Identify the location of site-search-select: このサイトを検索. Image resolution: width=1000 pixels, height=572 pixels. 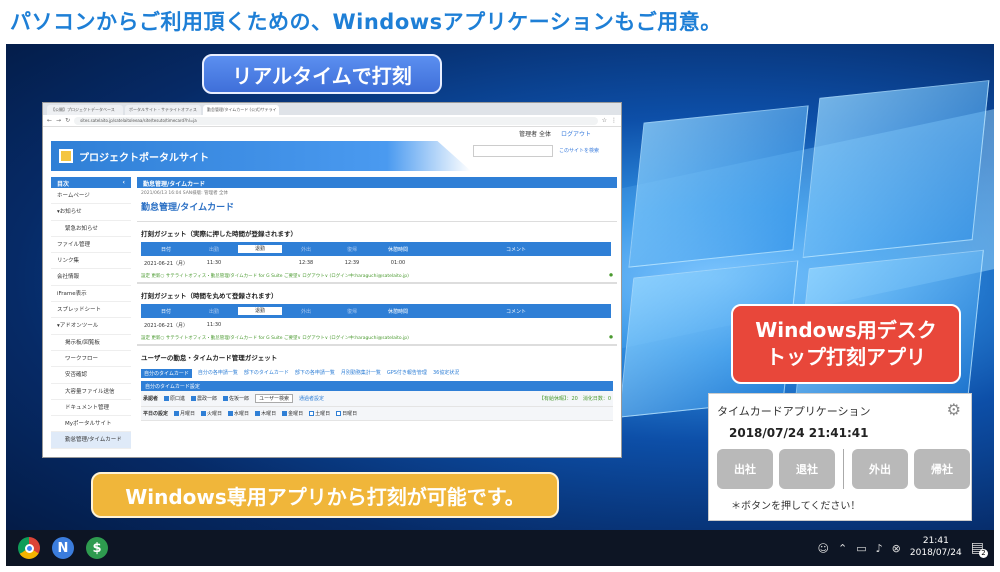
(579, 150).